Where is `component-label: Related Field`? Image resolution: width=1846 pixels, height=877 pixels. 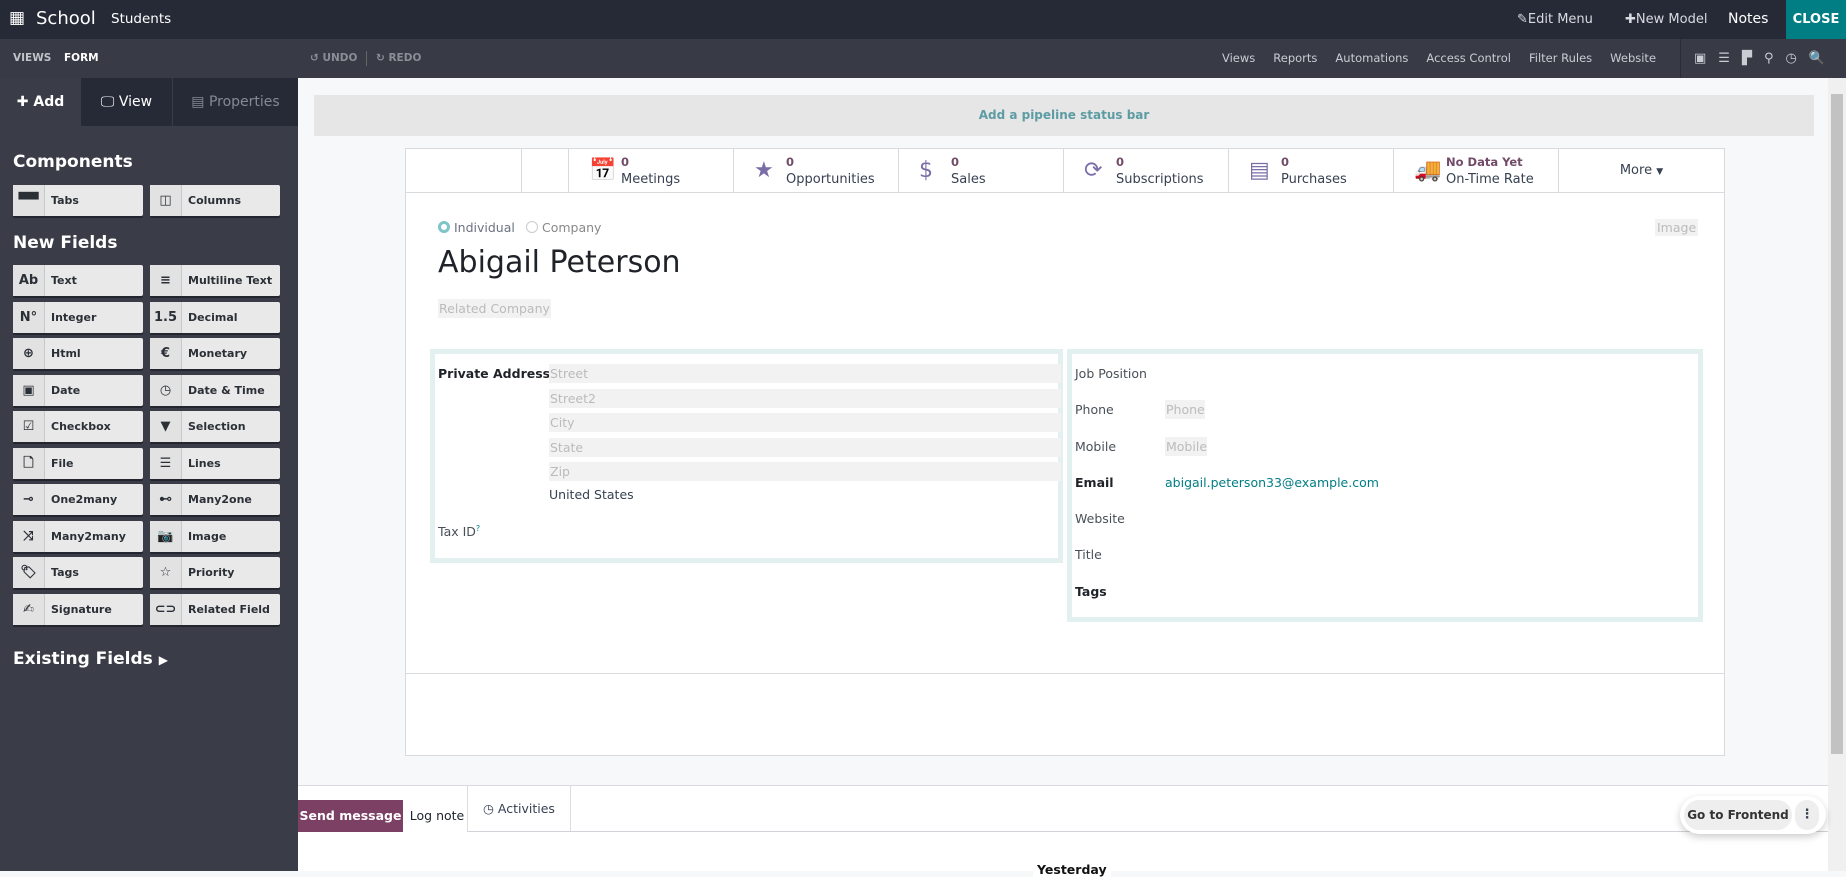
component-label: Related Field is located at coordinates (229, 609).